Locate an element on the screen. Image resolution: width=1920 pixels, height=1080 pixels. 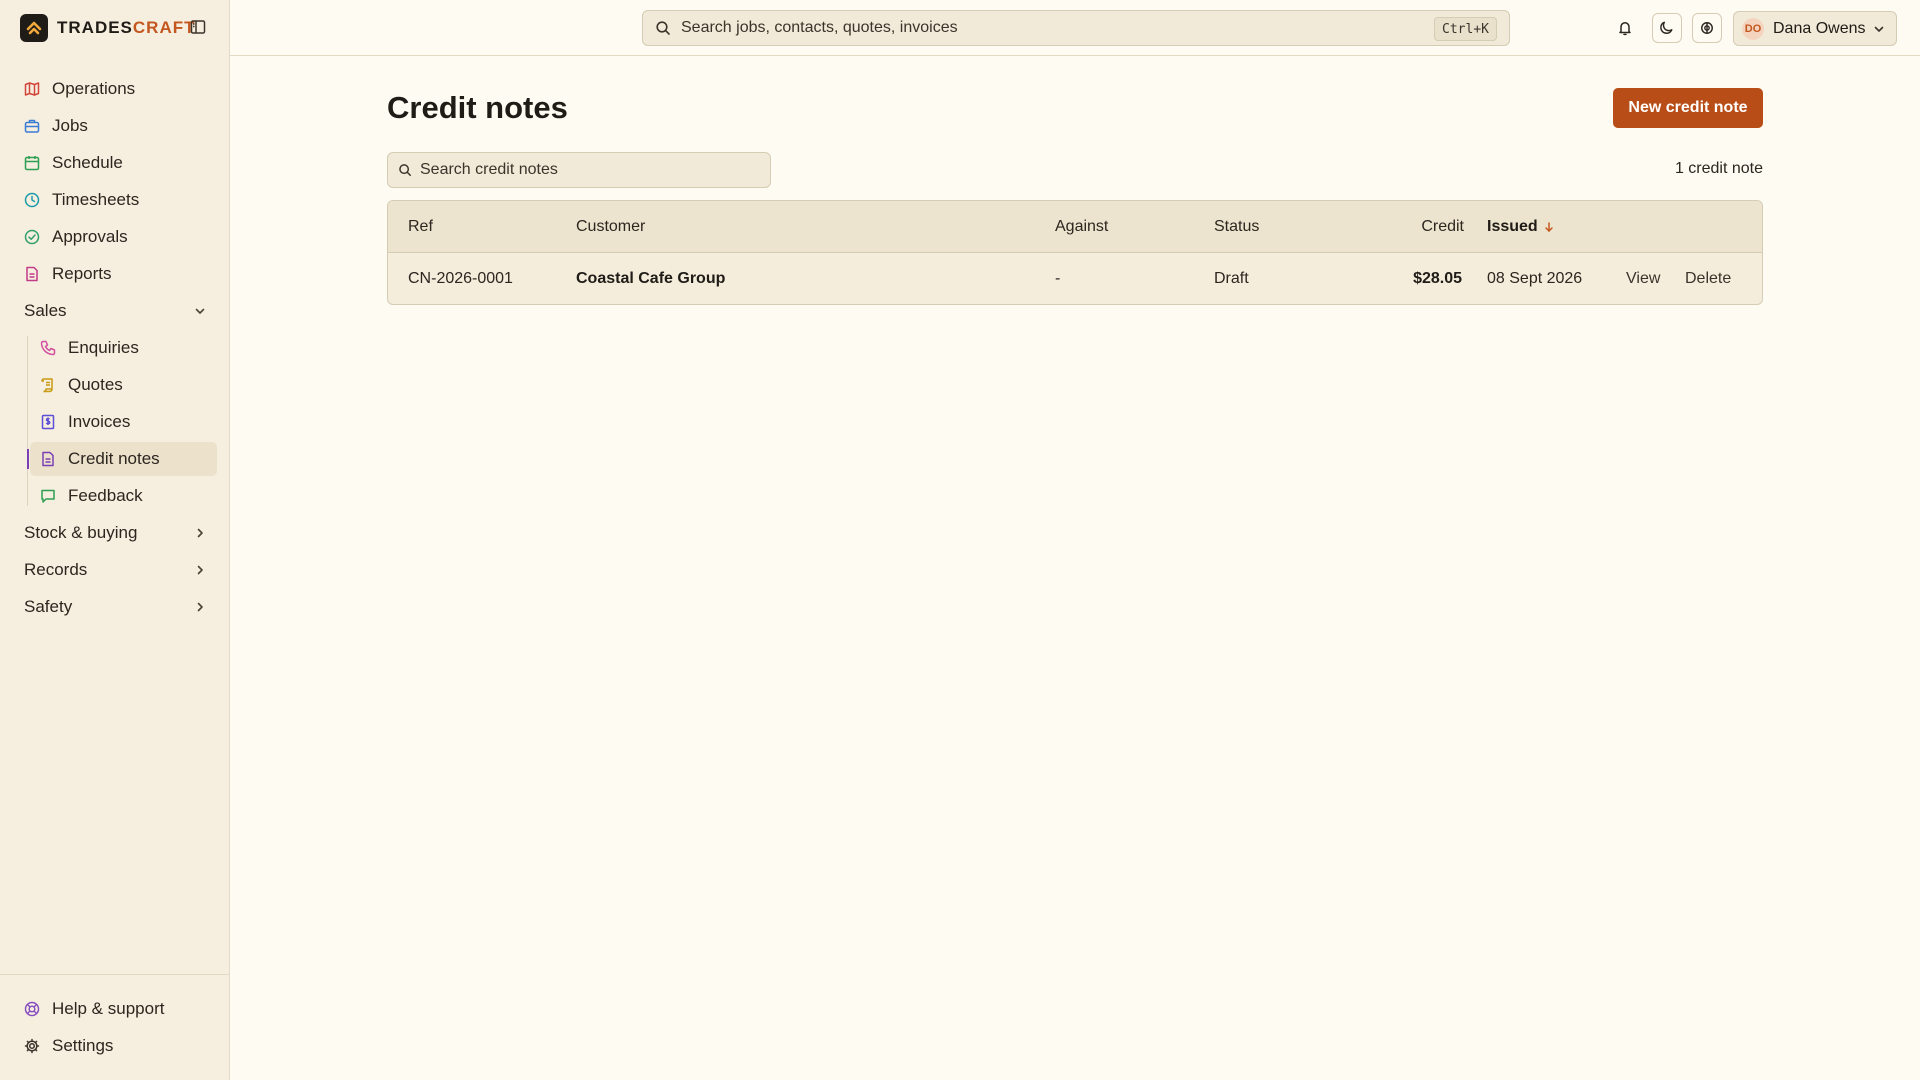
result-count: 1 credit note is located at coordinates (1718, 168).